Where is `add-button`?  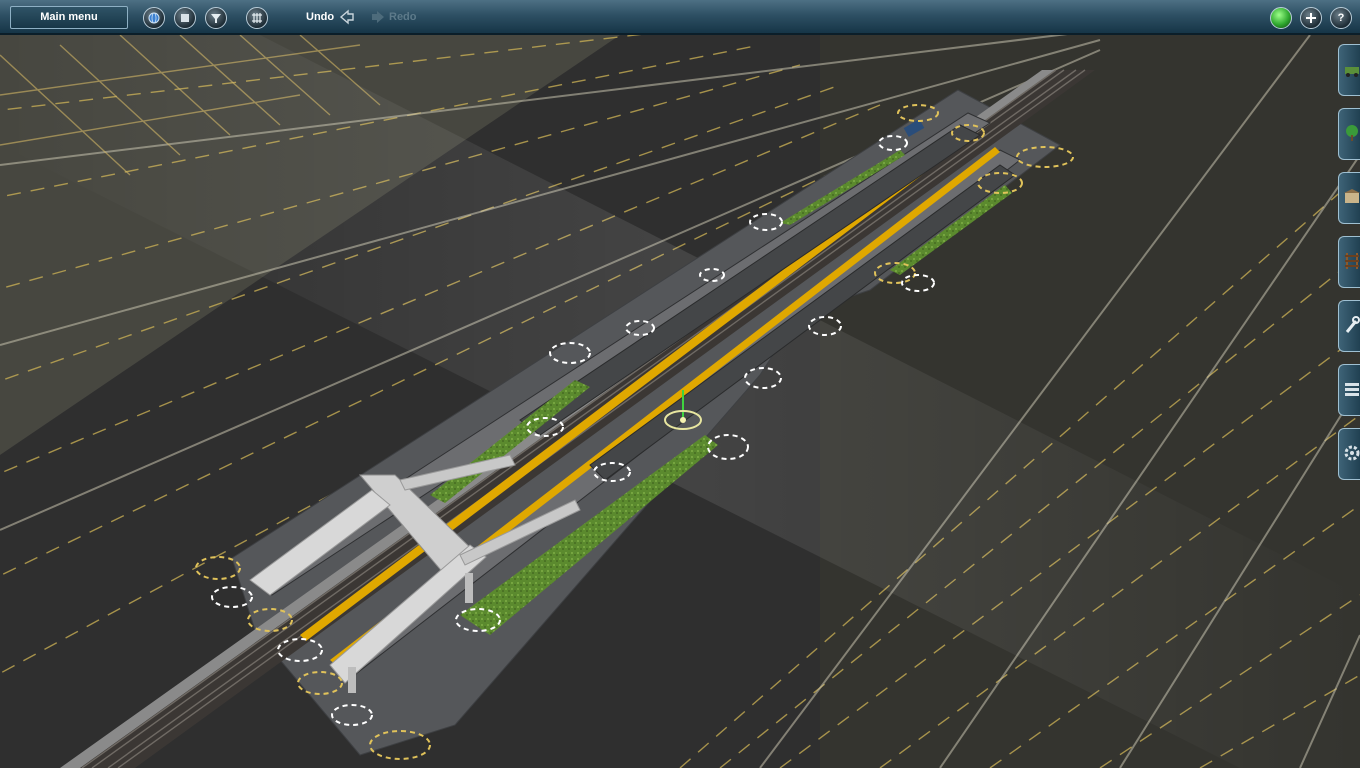
add-button is located at coordinates (1311, 18).